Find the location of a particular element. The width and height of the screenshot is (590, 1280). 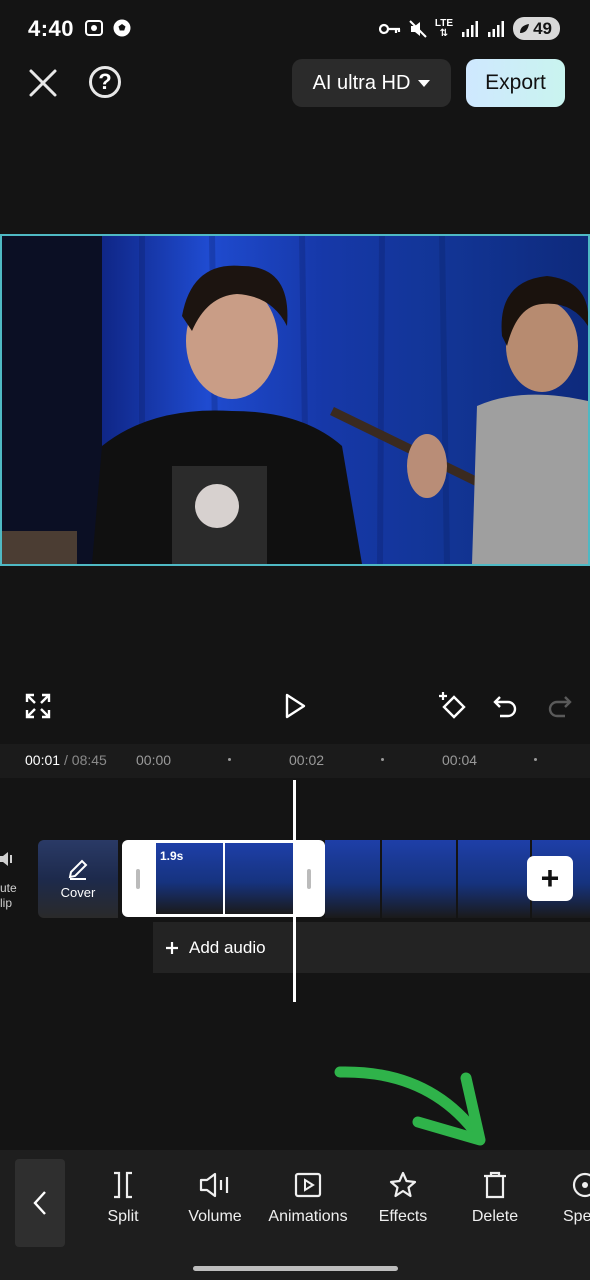

ruler-tick: 00:00 is located at coordinates (154, 760).